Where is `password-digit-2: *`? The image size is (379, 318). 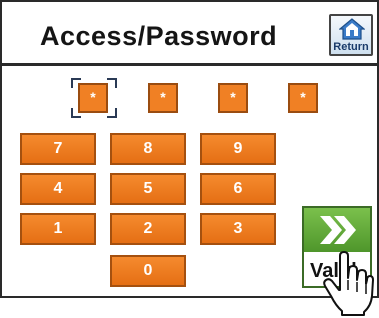
password-digit-2: * is located at coordinates (163, 98).